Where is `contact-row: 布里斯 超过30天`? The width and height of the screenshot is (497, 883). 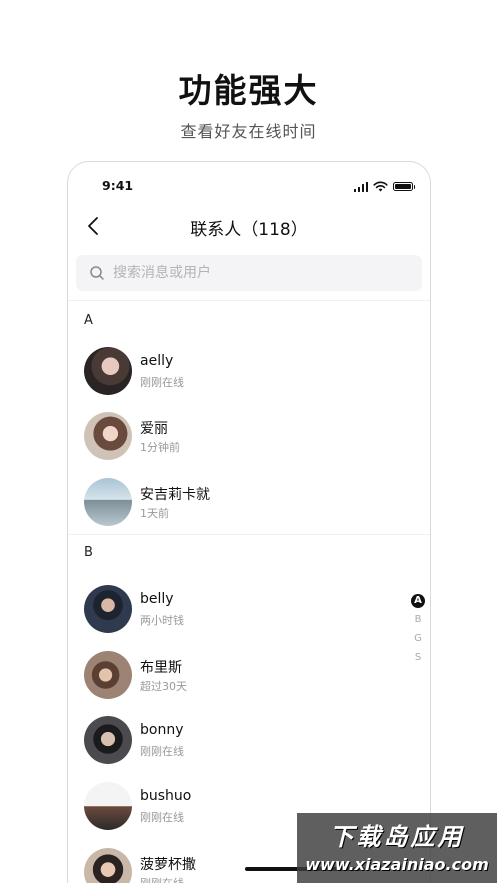 contact-row: 布里斯 超过30天 is located at coordinates (234, 676).